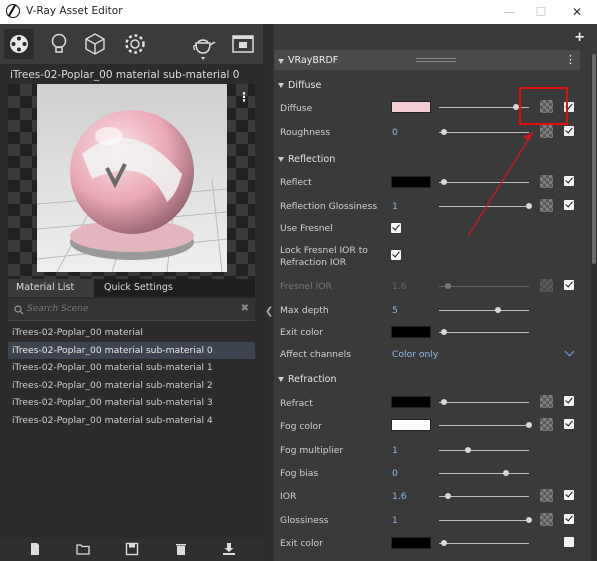 Image resolution: width=597 pixels, height=561 pixels. Describe the element at coordinates (135, 44) in the screenshot. I see `settings-icon` at that location.